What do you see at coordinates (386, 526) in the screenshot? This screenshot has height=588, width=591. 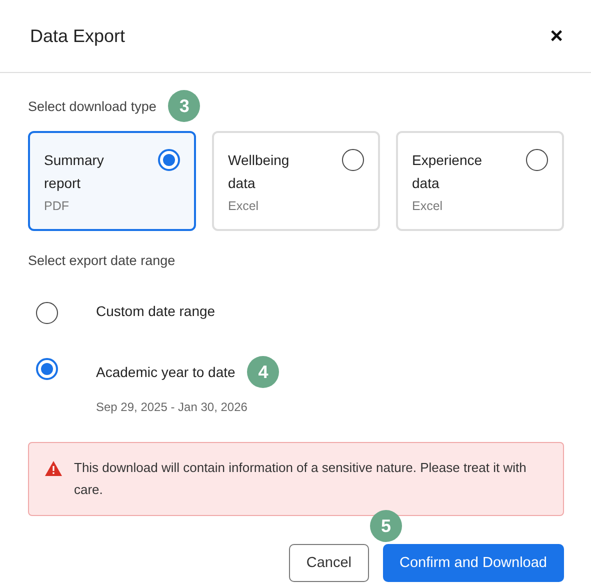 I see `step-badge: 5` at bounding box center [386, 526].